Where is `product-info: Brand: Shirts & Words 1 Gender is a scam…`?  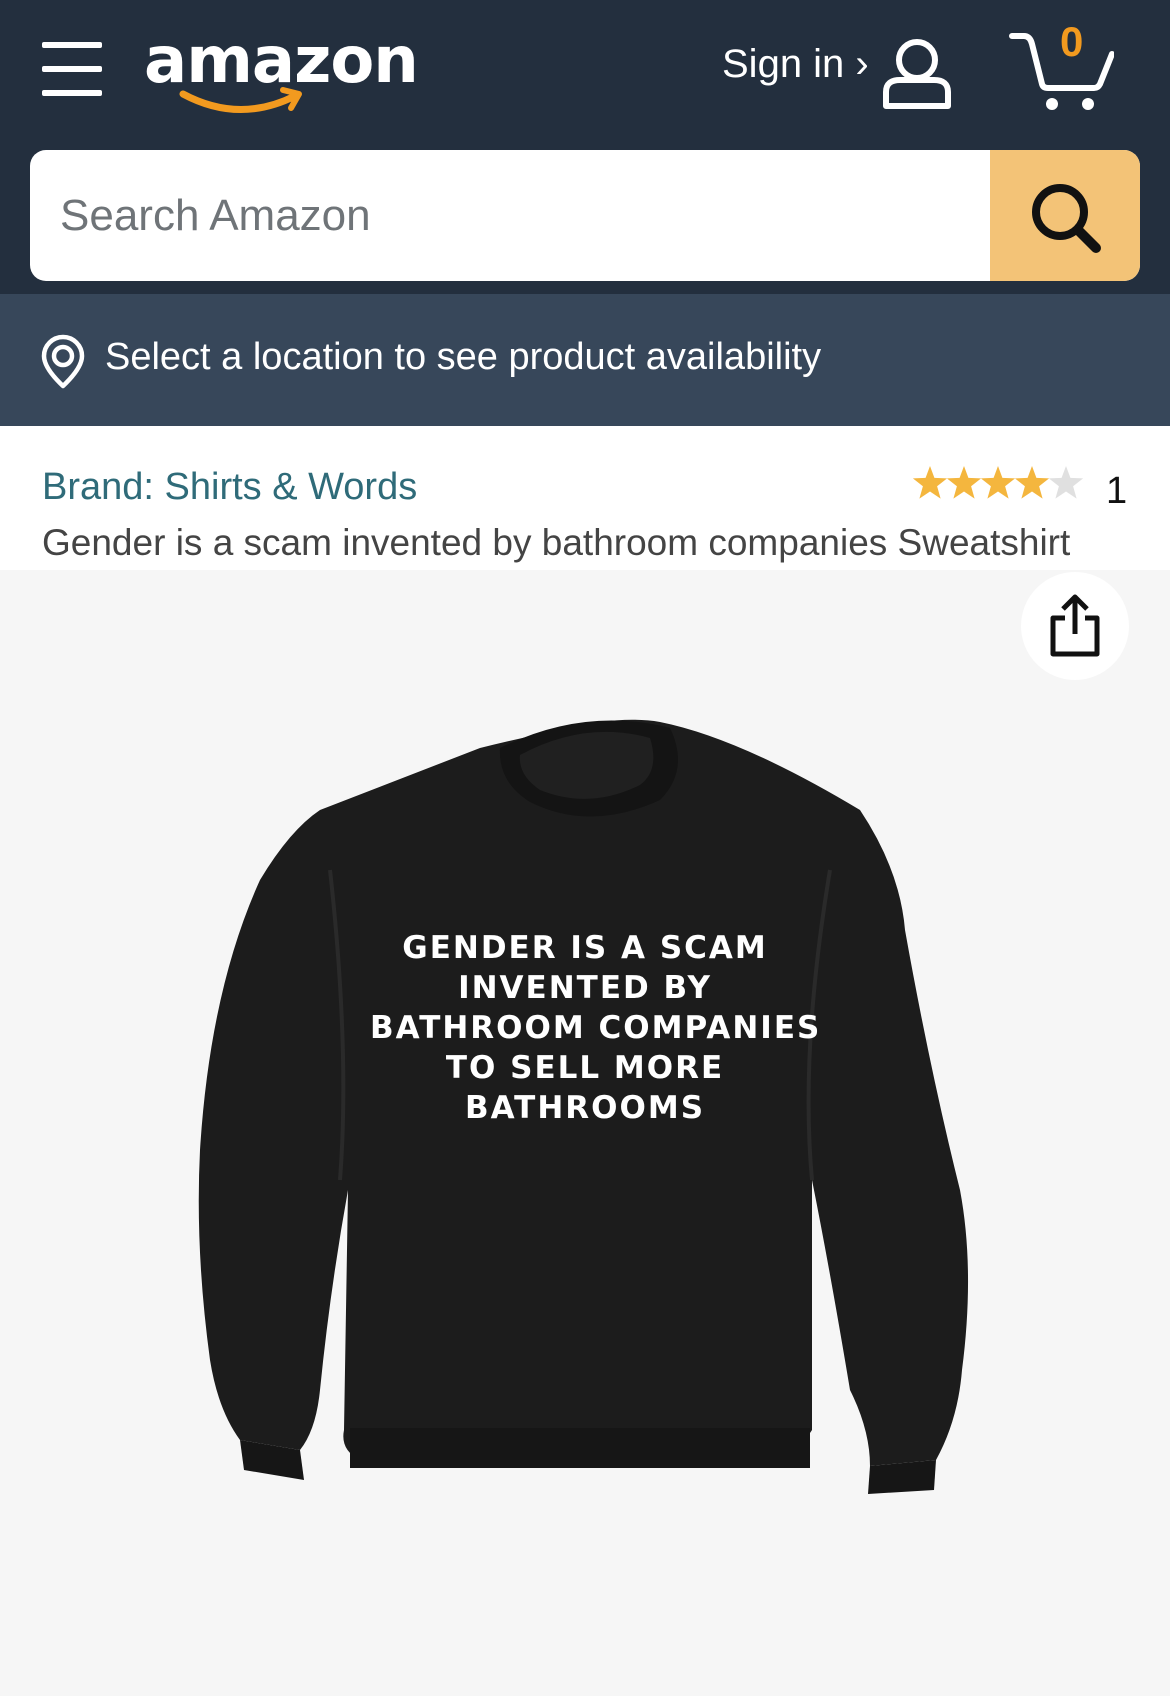
product-info: Brand: Shirts & Words 1 Gender is a scam… is located at coordinates (585, 498).